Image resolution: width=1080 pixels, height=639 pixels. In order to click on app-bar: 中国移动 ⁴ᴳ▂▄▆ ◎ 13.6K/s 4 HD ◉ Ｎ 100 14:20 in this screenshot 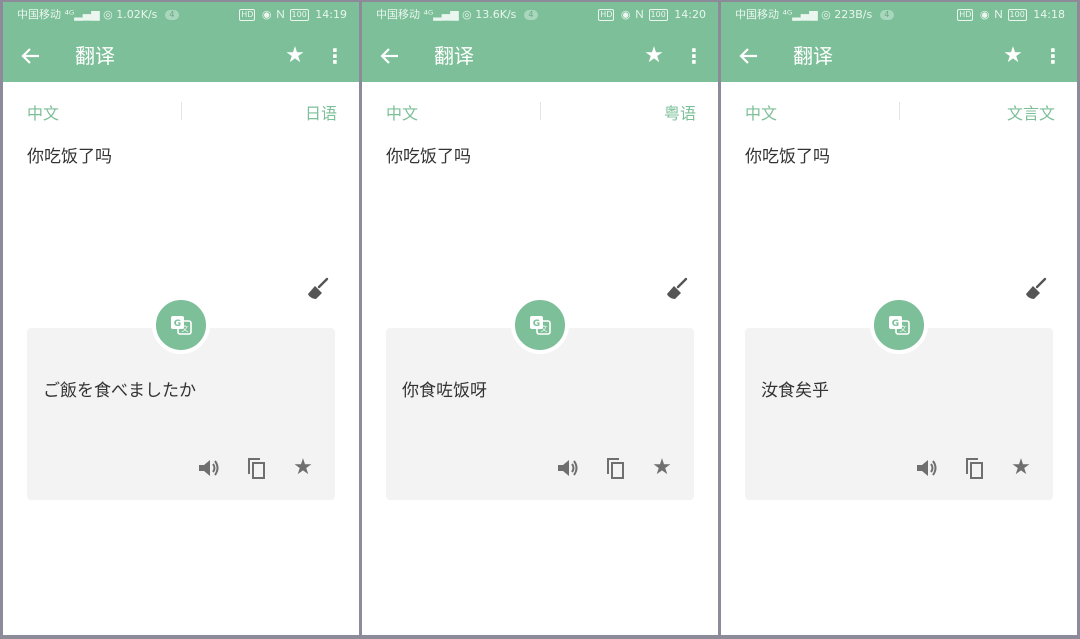, I will do `click(540, 42)`.